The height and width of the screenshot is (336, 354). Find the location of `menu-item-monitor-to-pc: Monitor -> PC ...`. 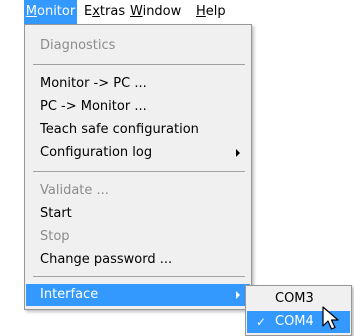

menu-item-monitor-to-pc: Monitor -> PC ... is located at coordinates (138, 84).